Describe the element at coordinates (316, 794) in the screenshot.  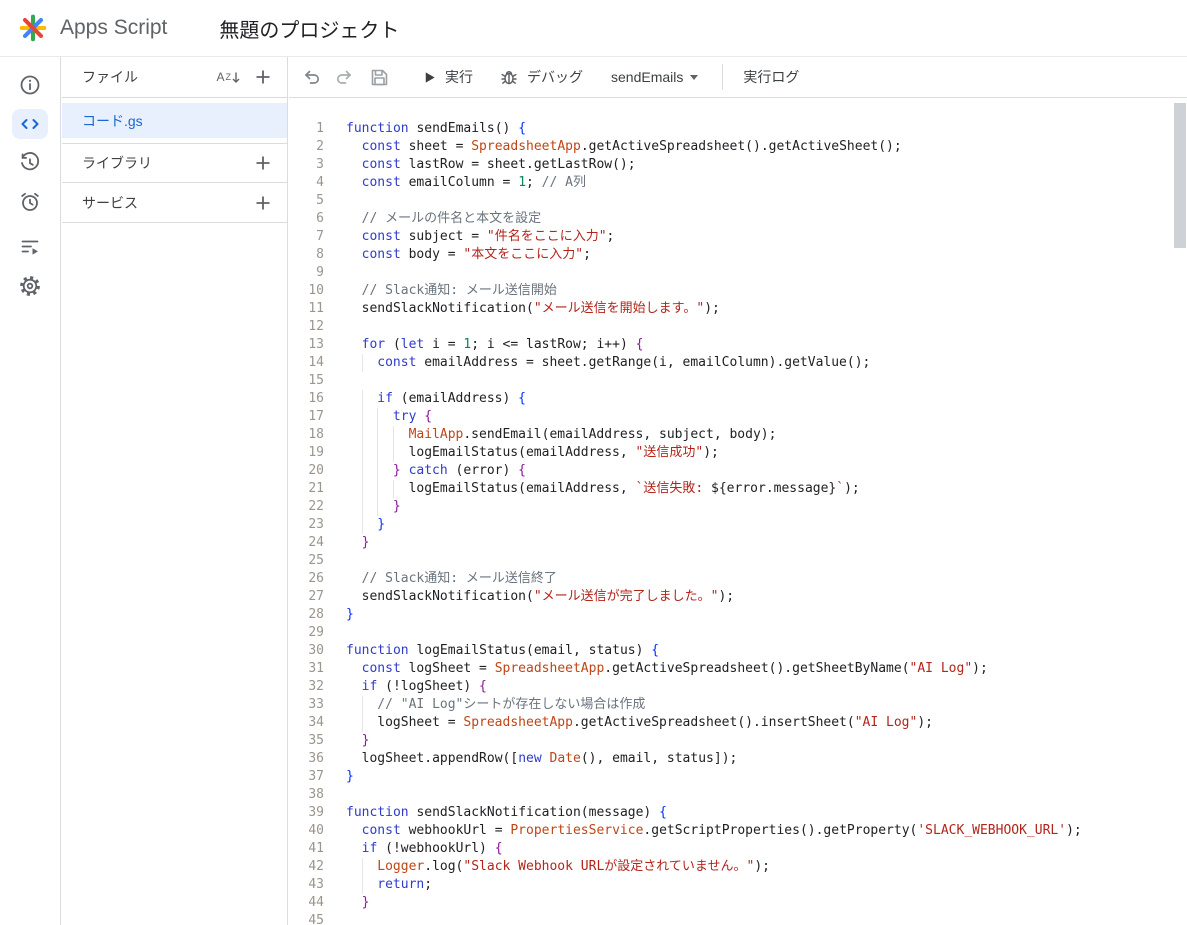
I see `line-number: 38` at that location.